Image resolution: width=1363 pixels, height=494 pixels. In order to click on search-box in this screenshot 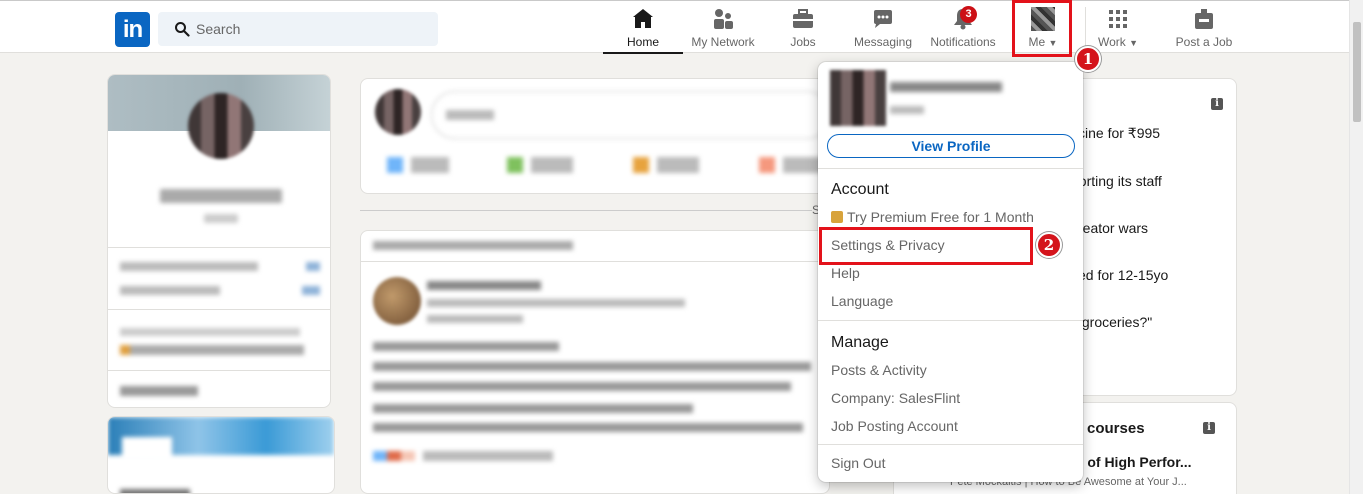, I will do `click(298, 29)`.